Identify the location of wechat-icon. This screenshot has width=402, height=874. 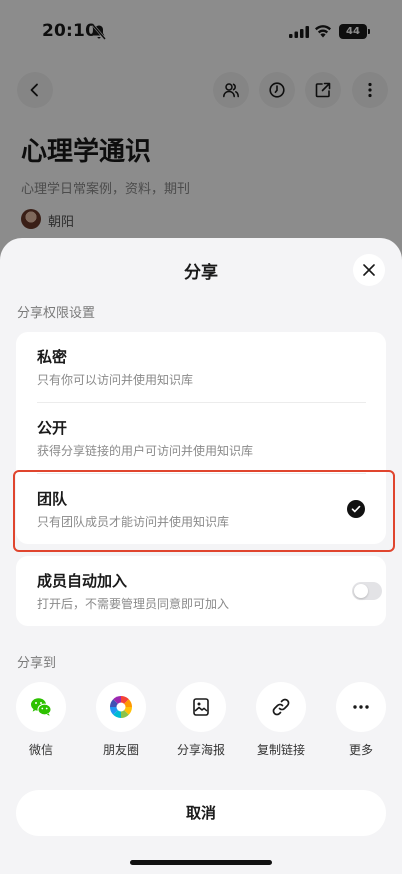
(41, 707).